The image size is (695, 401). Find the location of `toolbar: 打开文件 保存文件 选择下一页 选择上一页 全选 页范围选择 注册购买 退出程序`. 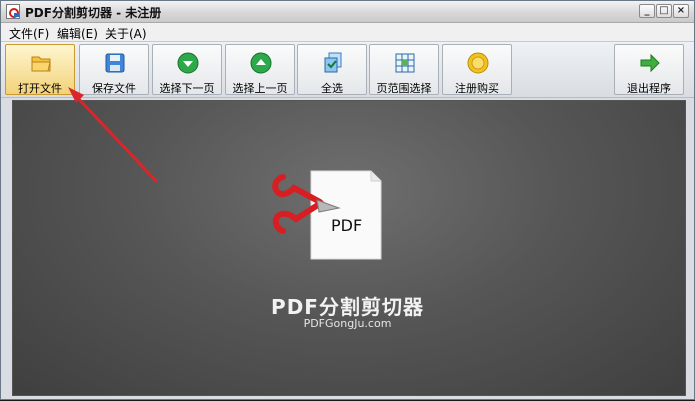

toolbar: 打开文件 保存文件 选择下一页 选择上一页 全选 页范围选择 注册购买 退出程序 is located at coordinates (347, 70).